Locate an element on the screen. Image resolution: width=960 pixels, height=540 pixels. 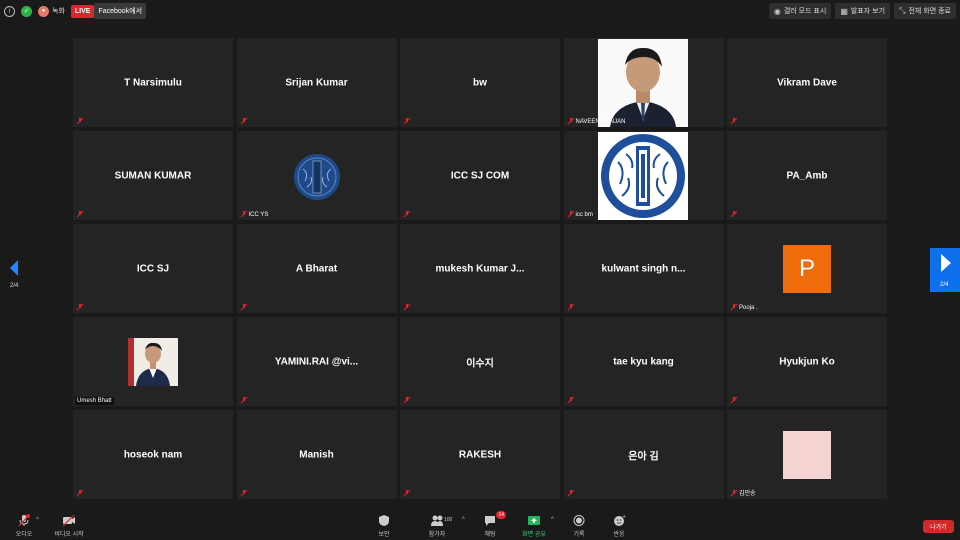
participant-tile: bw is located at coordinates (480, 82).